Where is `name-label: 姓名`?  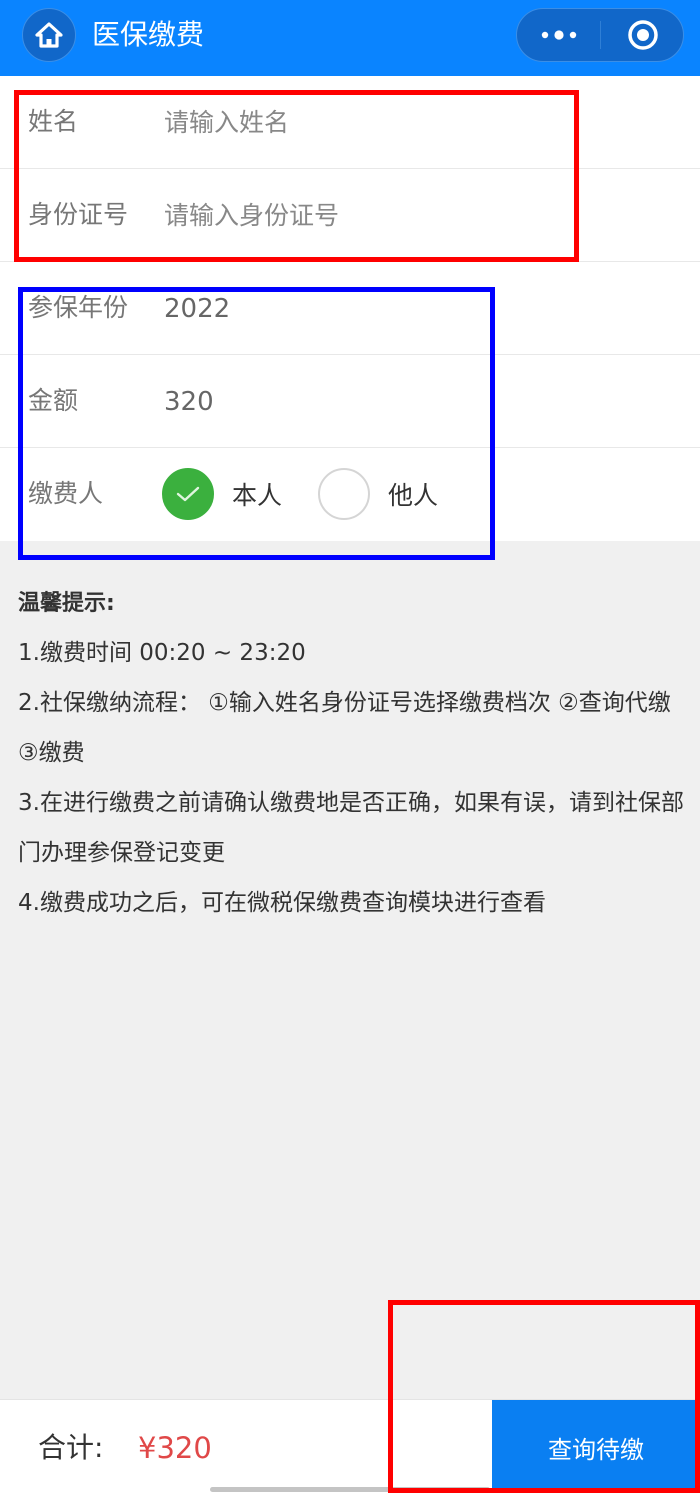 name-label: 姓名 is located at coordinates (53, 121).